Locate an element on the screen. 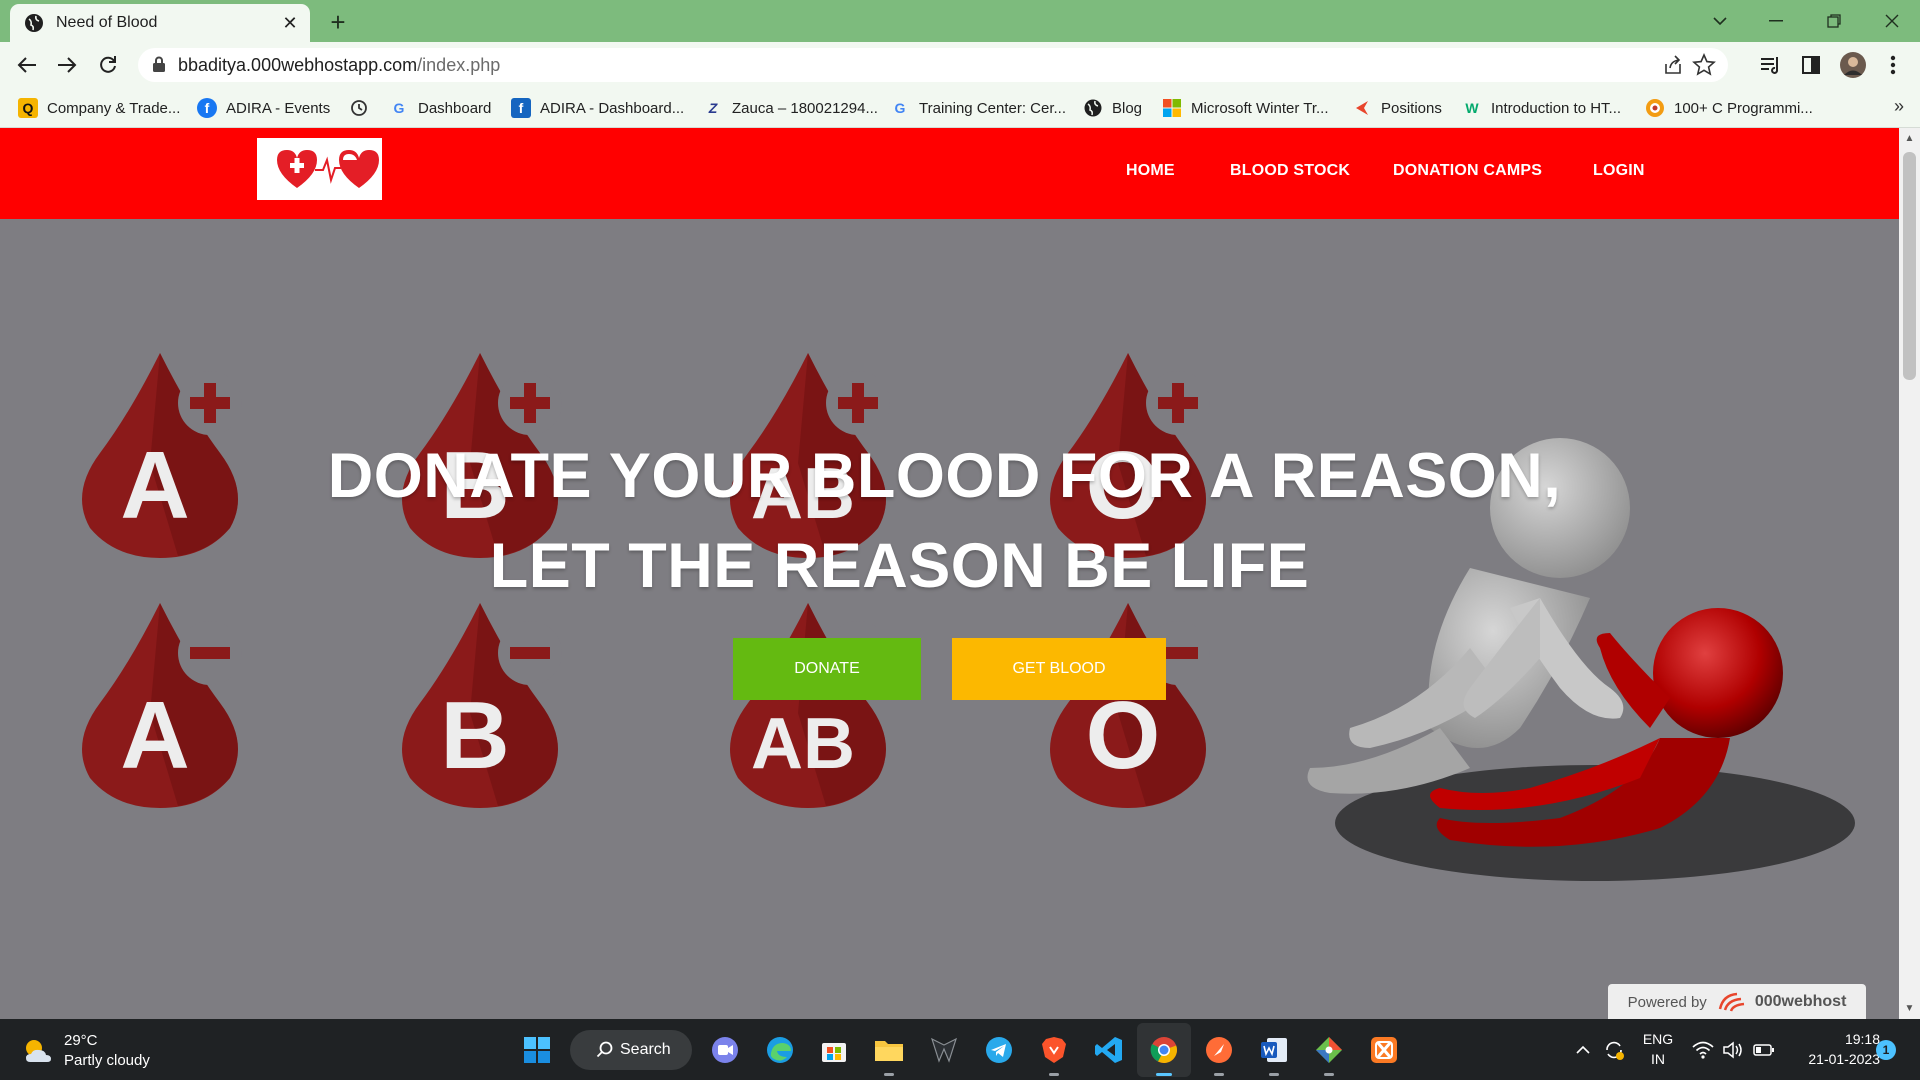 The height and width of the screenshot is (1080, 1920). reading-list-icon is located at coordinates (1769, 65).